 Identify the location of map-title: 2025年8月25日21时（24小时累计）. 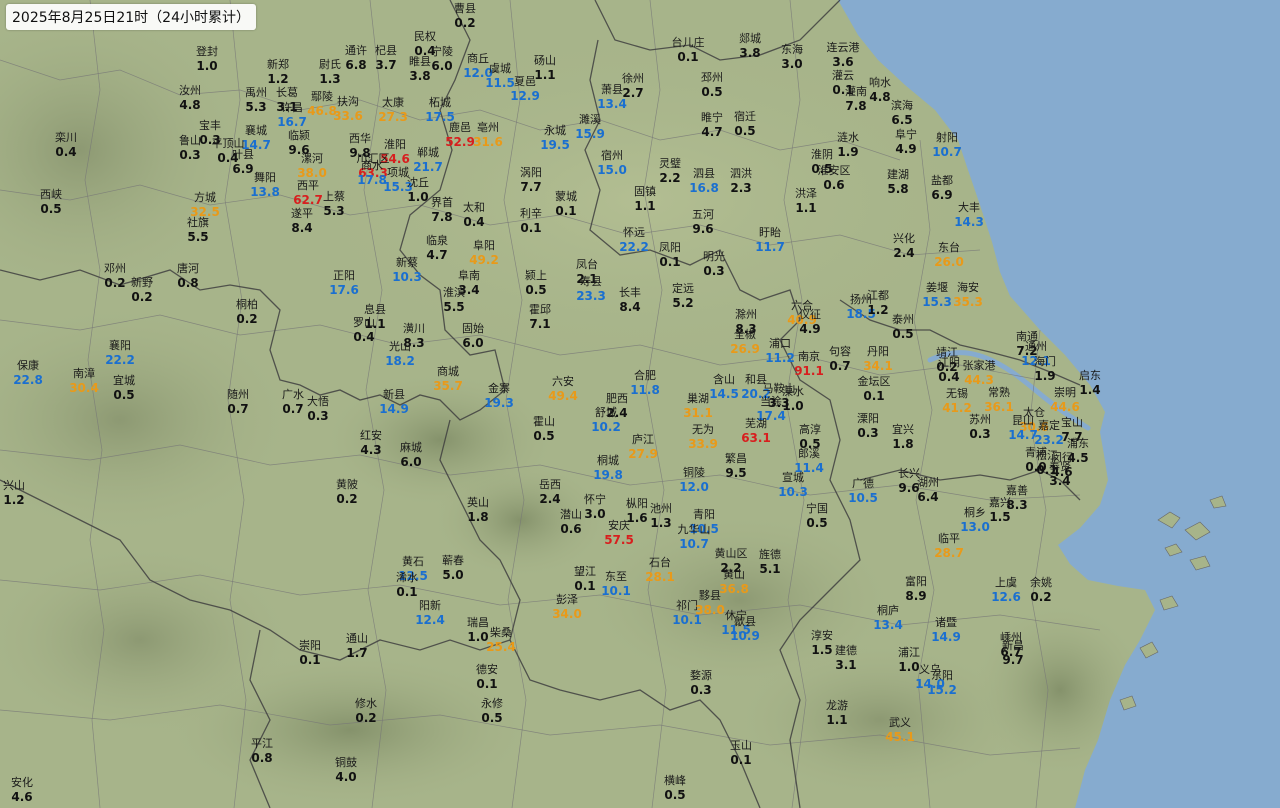
(131, 17).